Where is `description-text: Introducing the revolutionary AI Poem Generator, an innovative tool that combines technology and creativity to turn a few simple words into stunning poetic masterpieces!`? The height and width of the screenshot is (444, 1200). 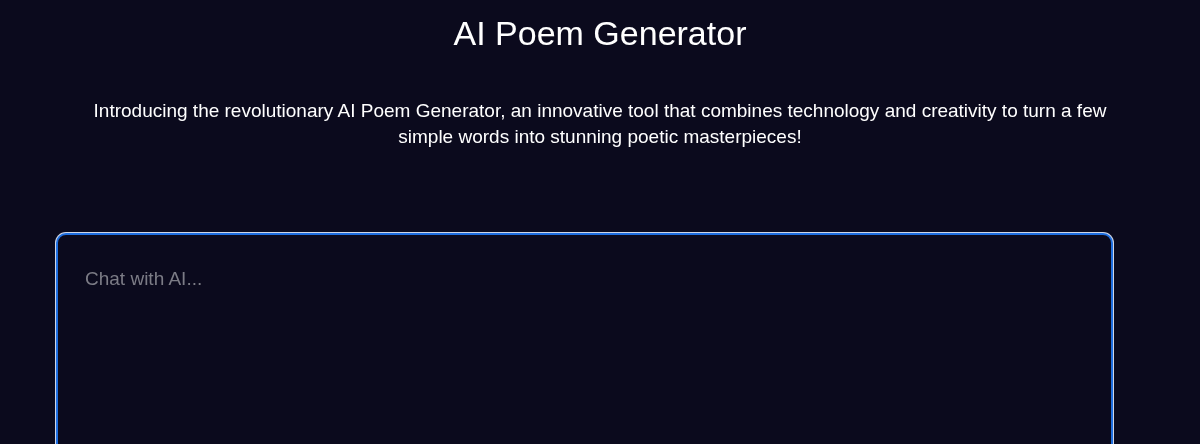
description-text: Introducing the revolutionary AI Poem Generator, an innovative tool that combines technology and creativity to turn a few simple words into stunning poetic masterpieces! is located at coordinates (600, 124).